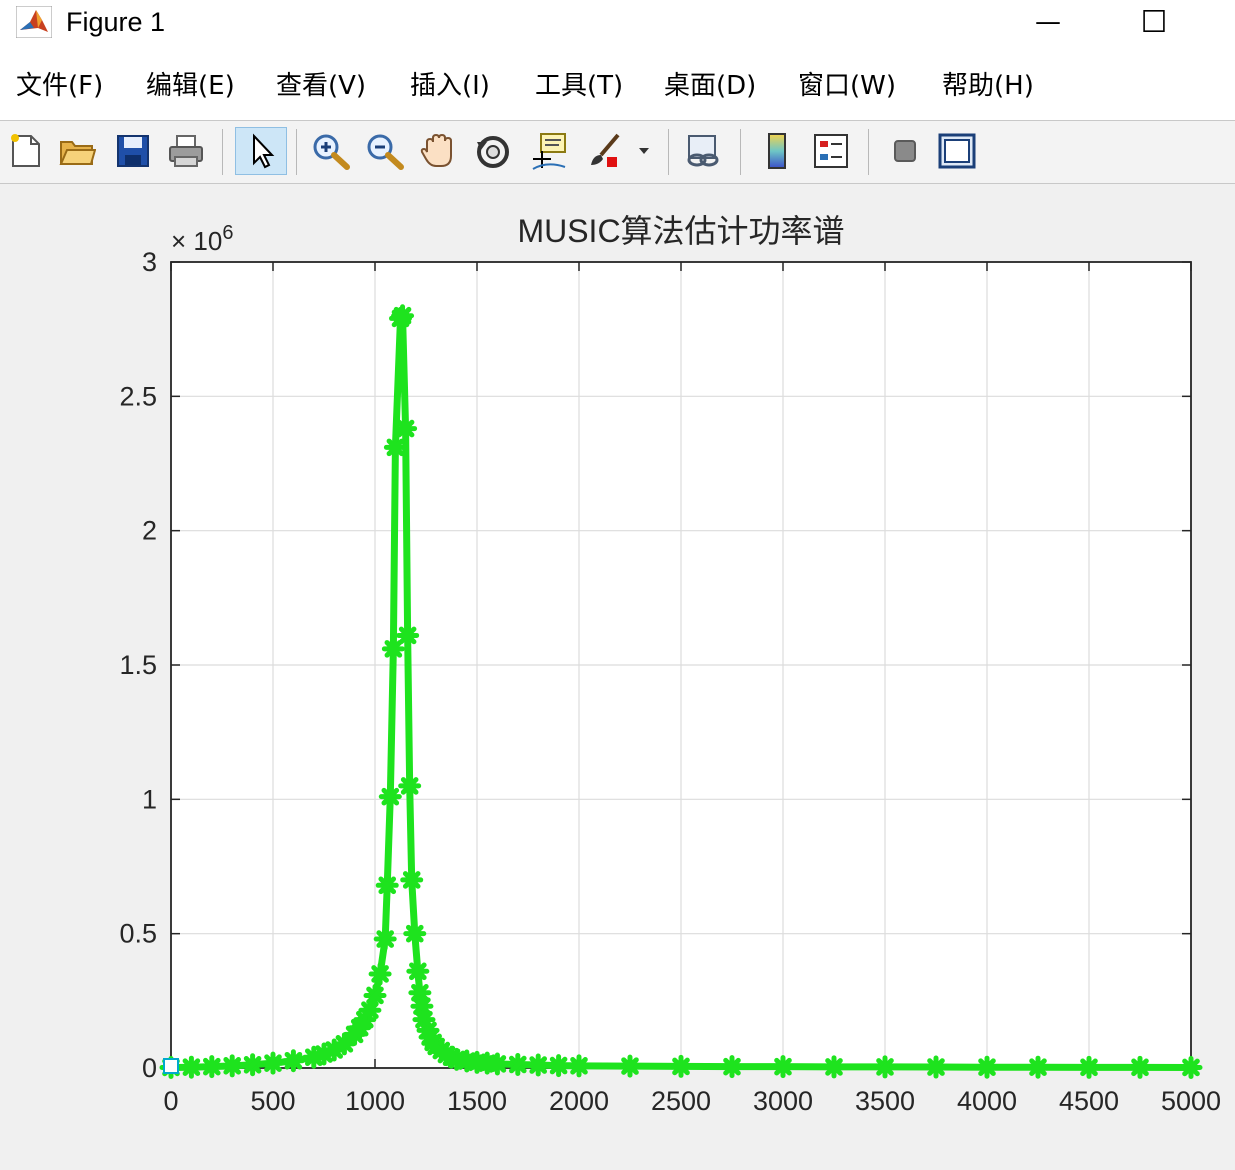 The height and width of the screenshot is (1170, 1235). I want to click on menu-tools: 工具(T), so click(579, 86).